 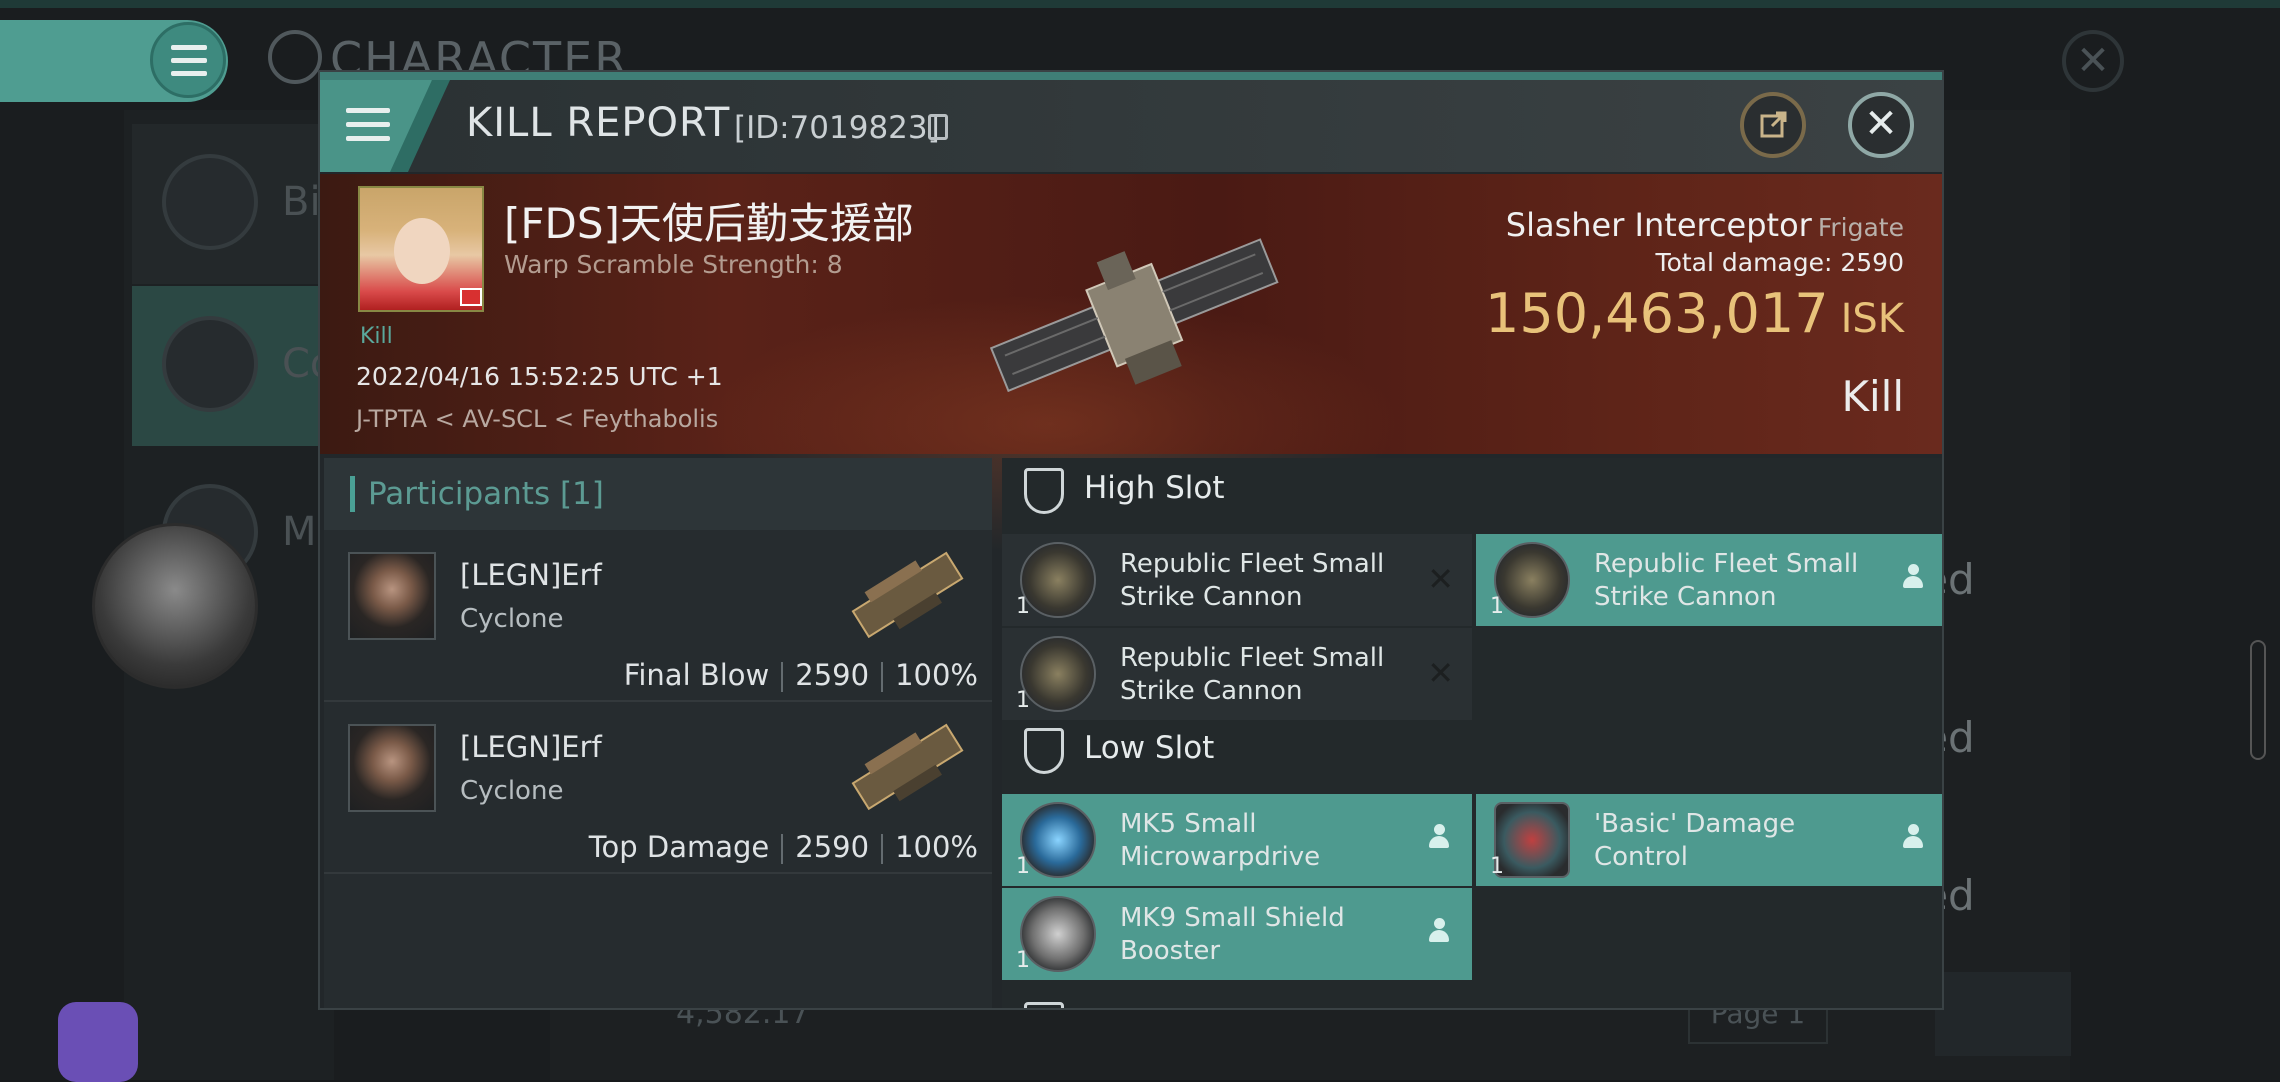 I want to click on total-damage: Total damage: 2590, so click(x=1780, y=262).